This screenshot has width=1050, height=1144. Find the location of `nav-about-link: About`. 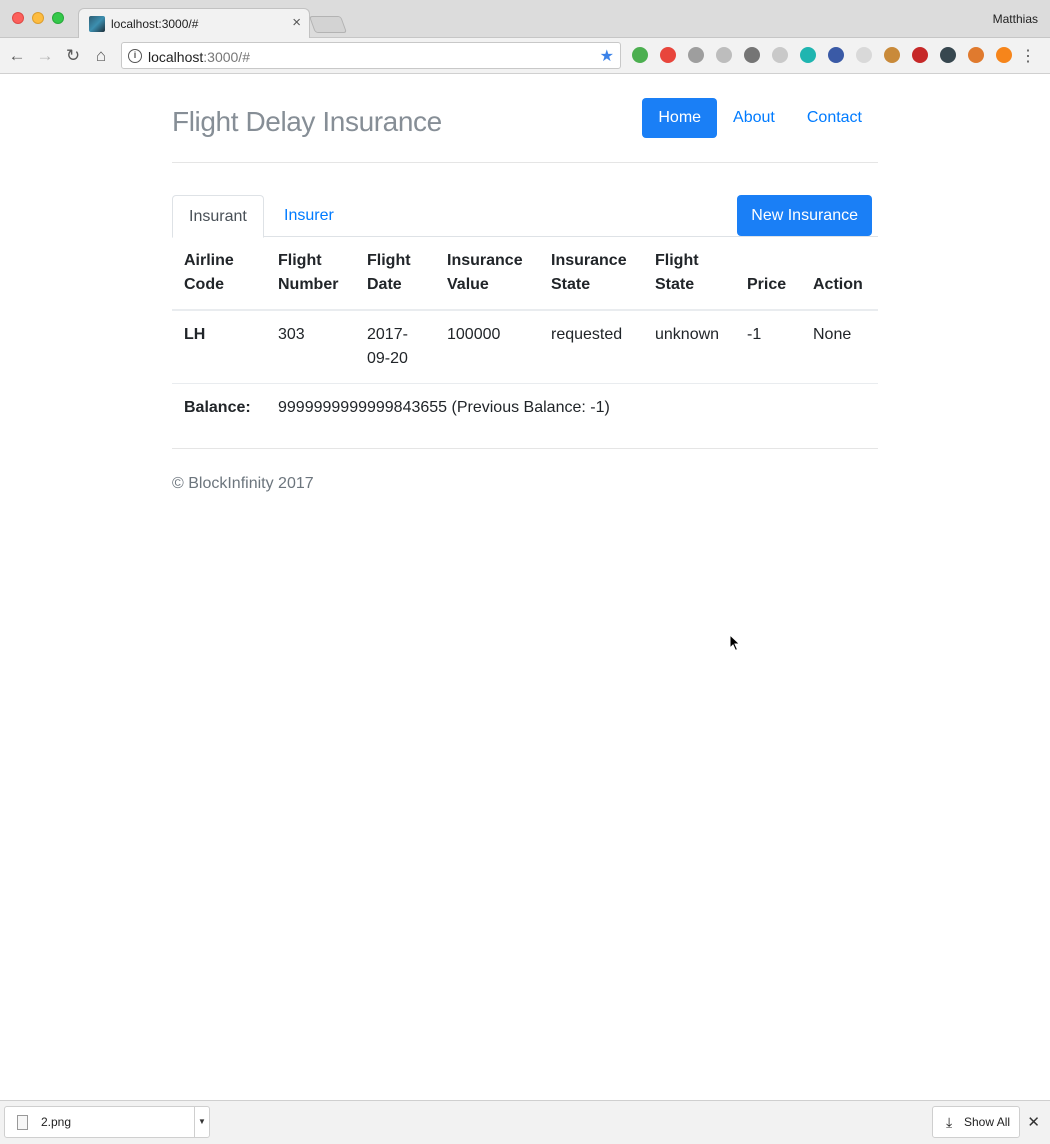

nav-about-link: About is located at coordinates (754, 118).